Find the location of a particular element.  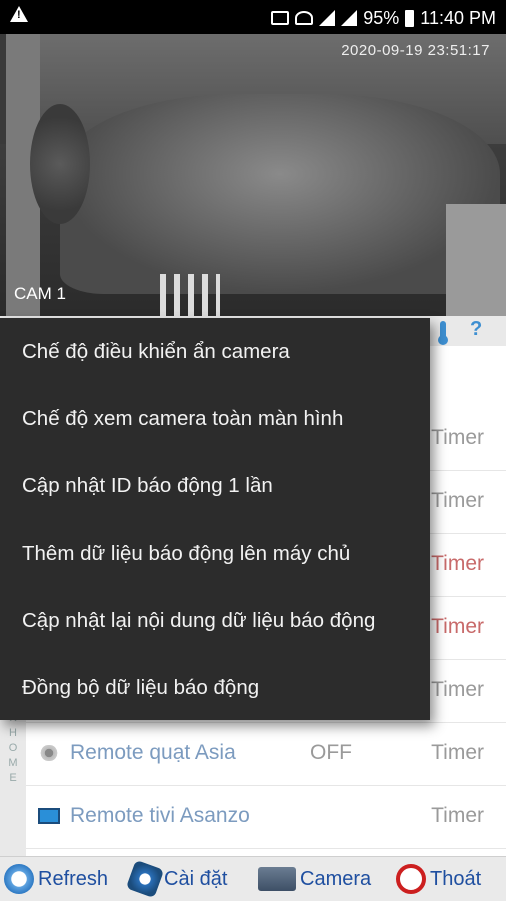

wifi-icon is located at coordinates (304, 18).